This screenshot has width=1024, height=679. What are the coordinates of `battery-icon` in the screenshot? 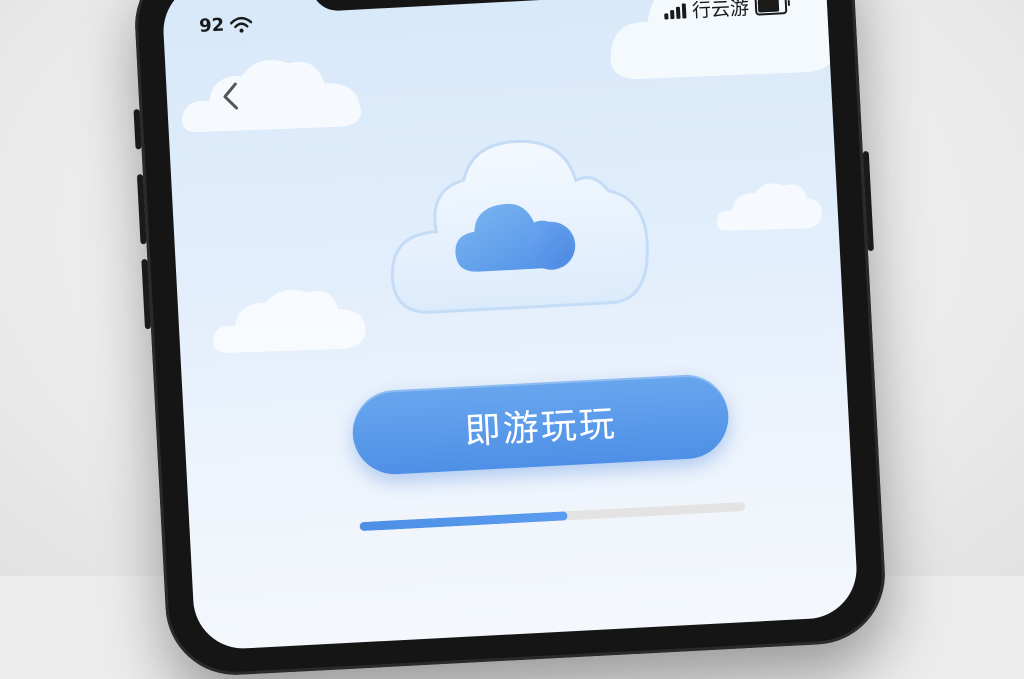 It's located at (771, 8).